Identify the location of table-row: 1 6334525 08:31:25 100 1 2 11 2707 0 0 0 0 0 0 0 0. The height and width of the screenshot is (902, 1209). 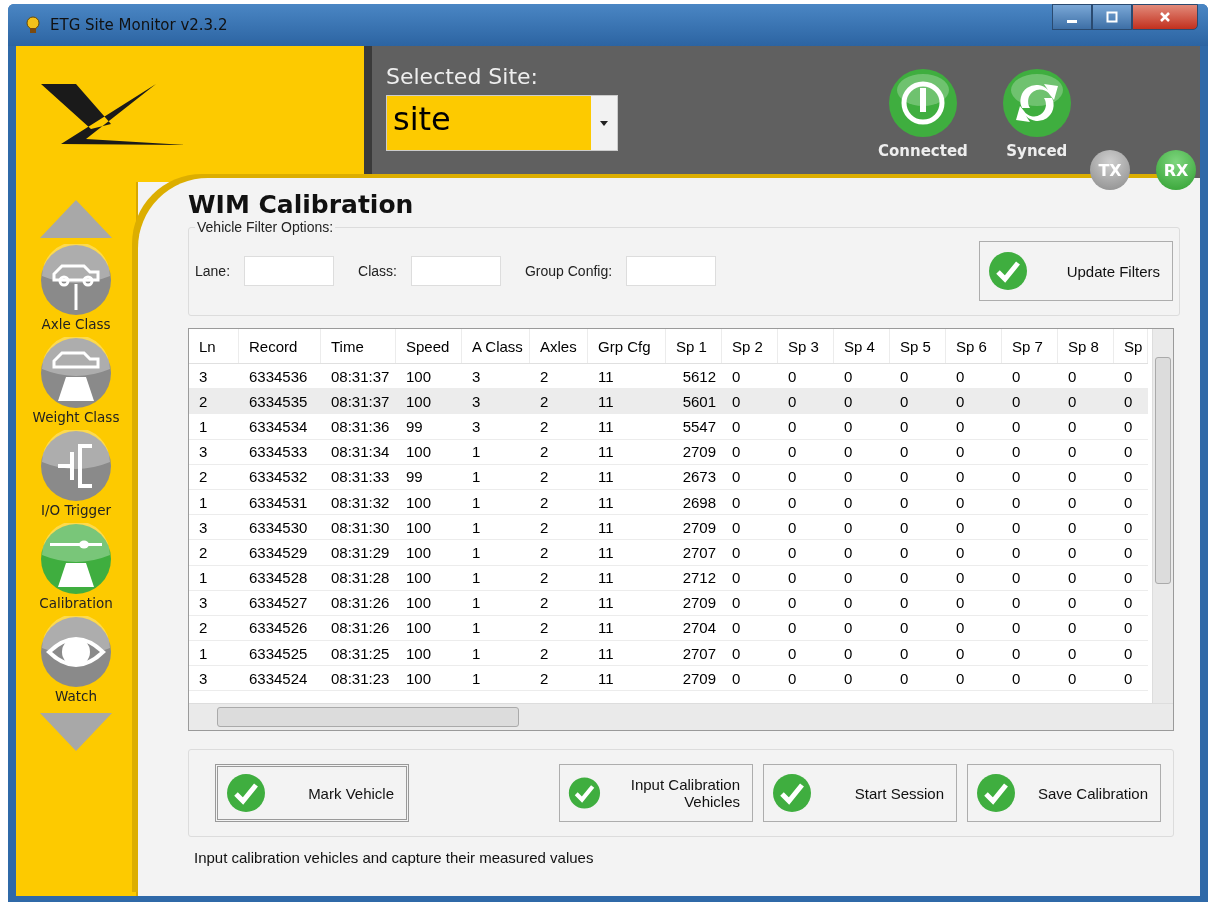
(668, 654).